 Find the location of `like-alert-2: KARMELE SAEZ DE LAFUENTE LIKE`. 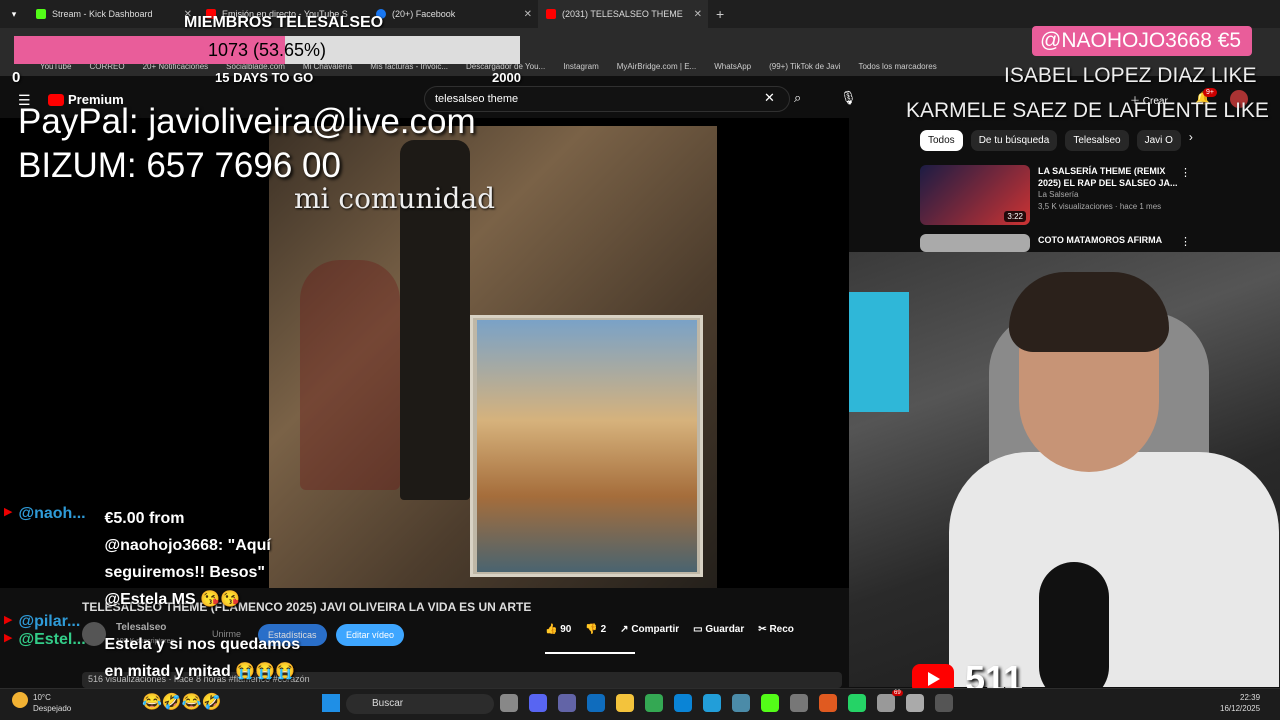

like-alert-2: KARMELE SAEZ DE LAFUENTE LIKE is located at coordinates (1087, 110).